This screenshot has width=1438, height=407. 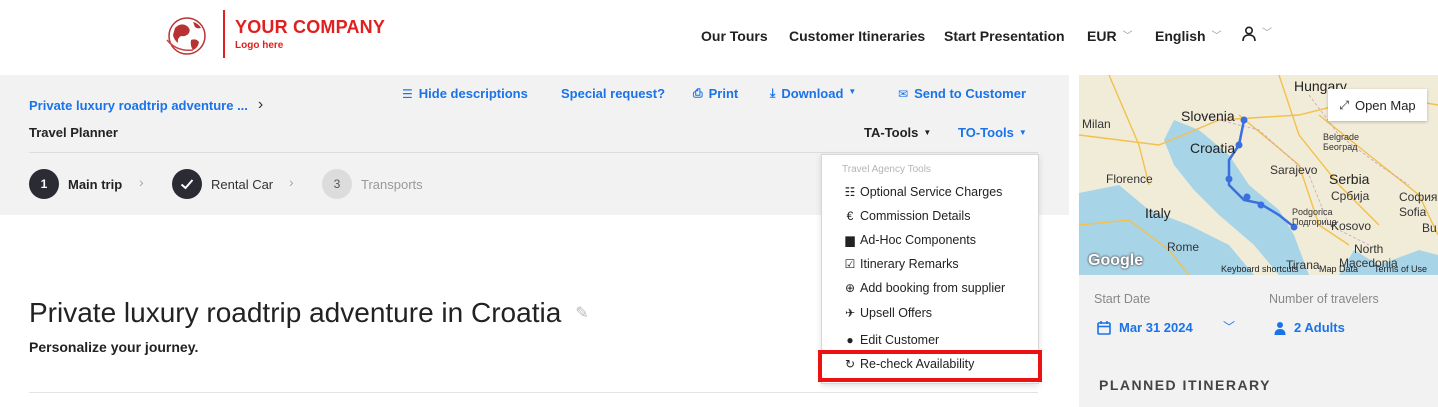 What do you see at coordinates (1180, 36) in the screenshot?
I see `language-label: English` at bounding box center [1180, 36].